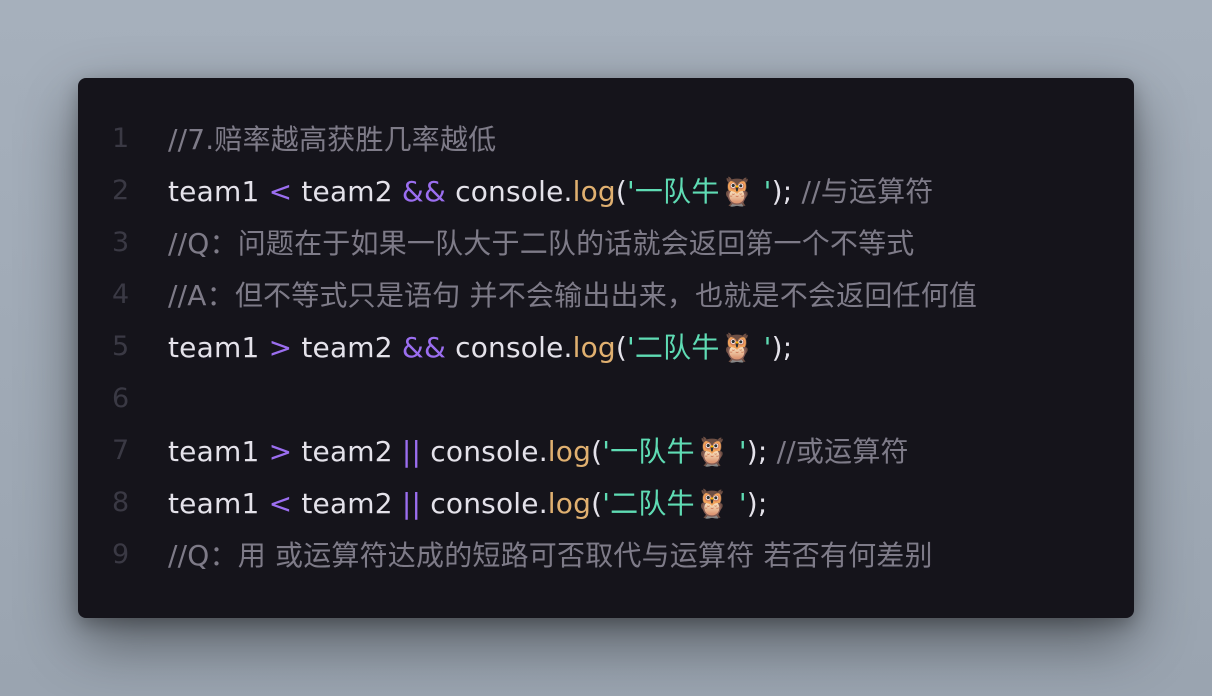  Describe the element at coordinates (121, 294) in the screenshot. I see `line-number: 4` at that location.